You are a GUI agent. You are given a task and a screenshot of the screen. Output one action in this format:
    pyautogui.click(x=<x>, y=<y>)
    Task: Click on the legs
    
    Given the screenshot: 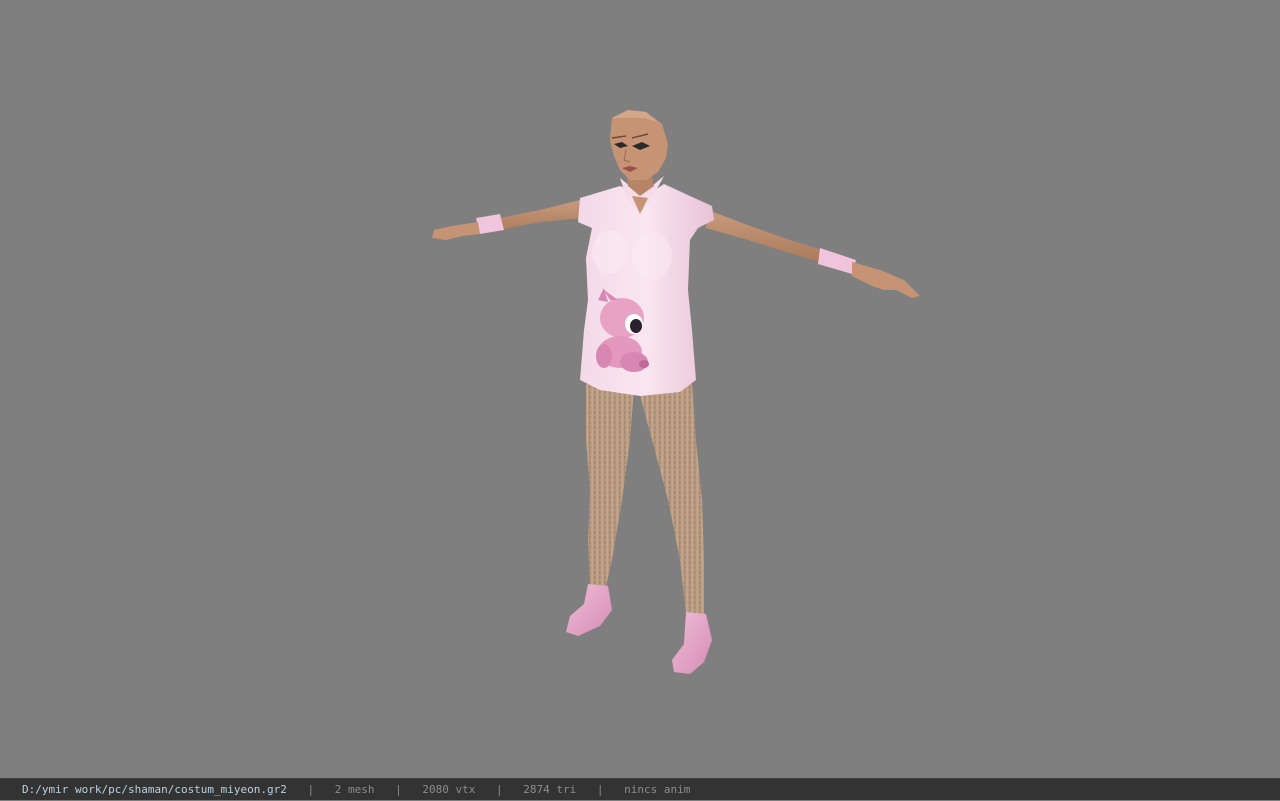 What is the action you would take?
    pyautogui.click(x=645, y=499)
    